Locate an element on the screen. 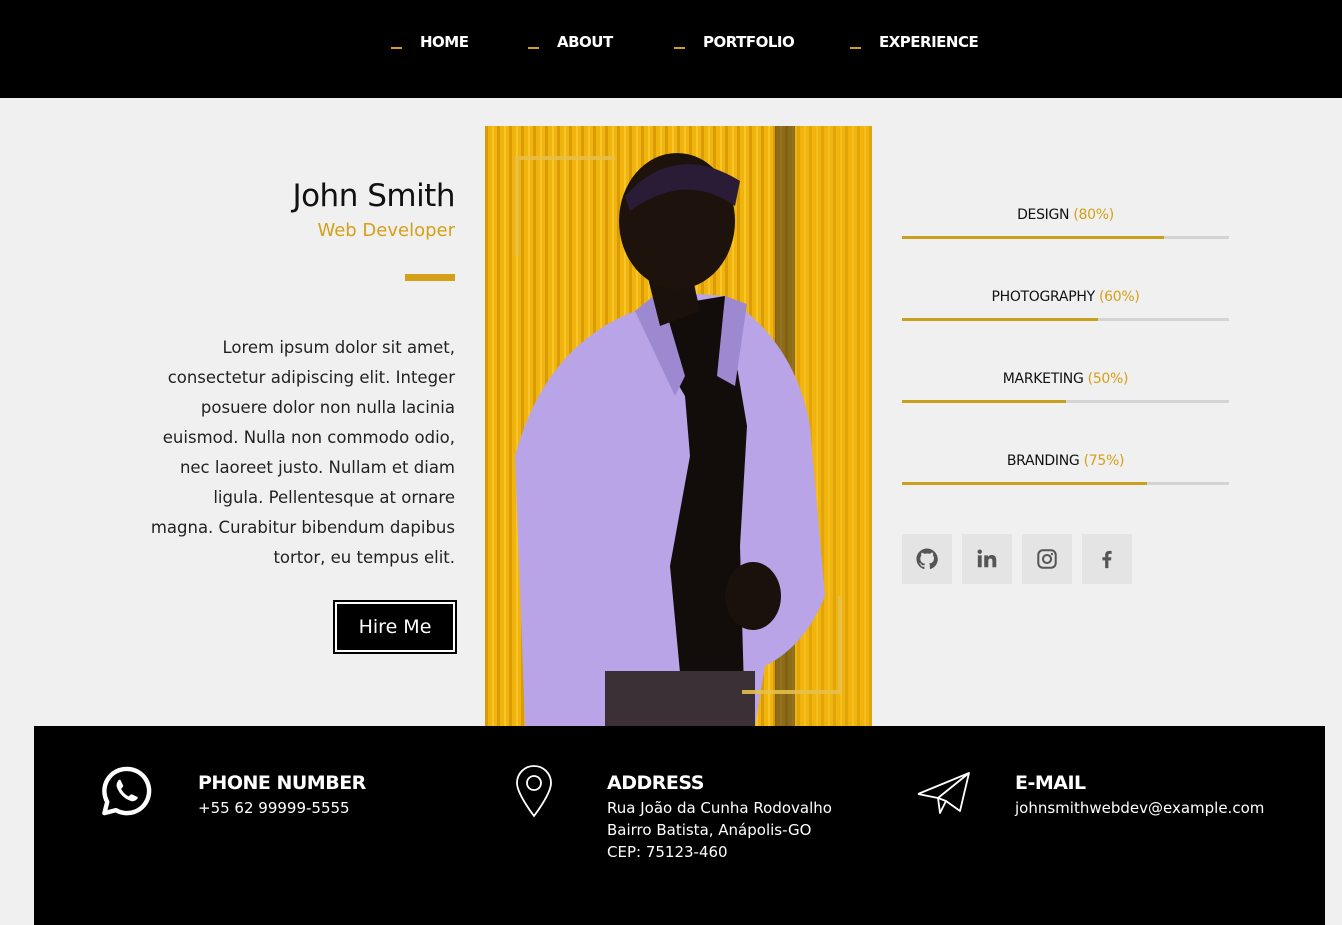  linkedin-button is located at coordinates (987, 559).